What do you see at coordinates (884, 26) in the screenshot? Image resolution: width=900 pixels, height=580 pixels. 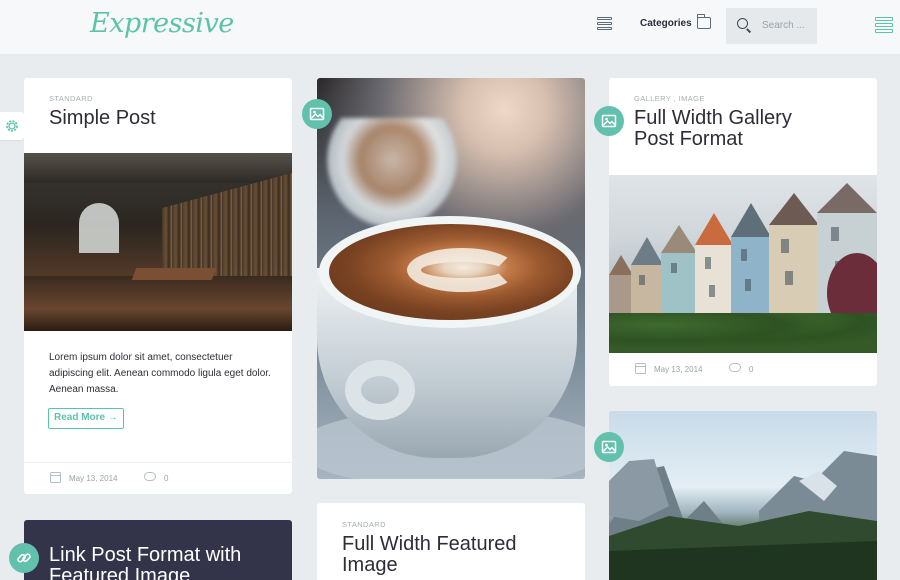 I see `hamburger-menu-icon` at bounding box center [884, 26].